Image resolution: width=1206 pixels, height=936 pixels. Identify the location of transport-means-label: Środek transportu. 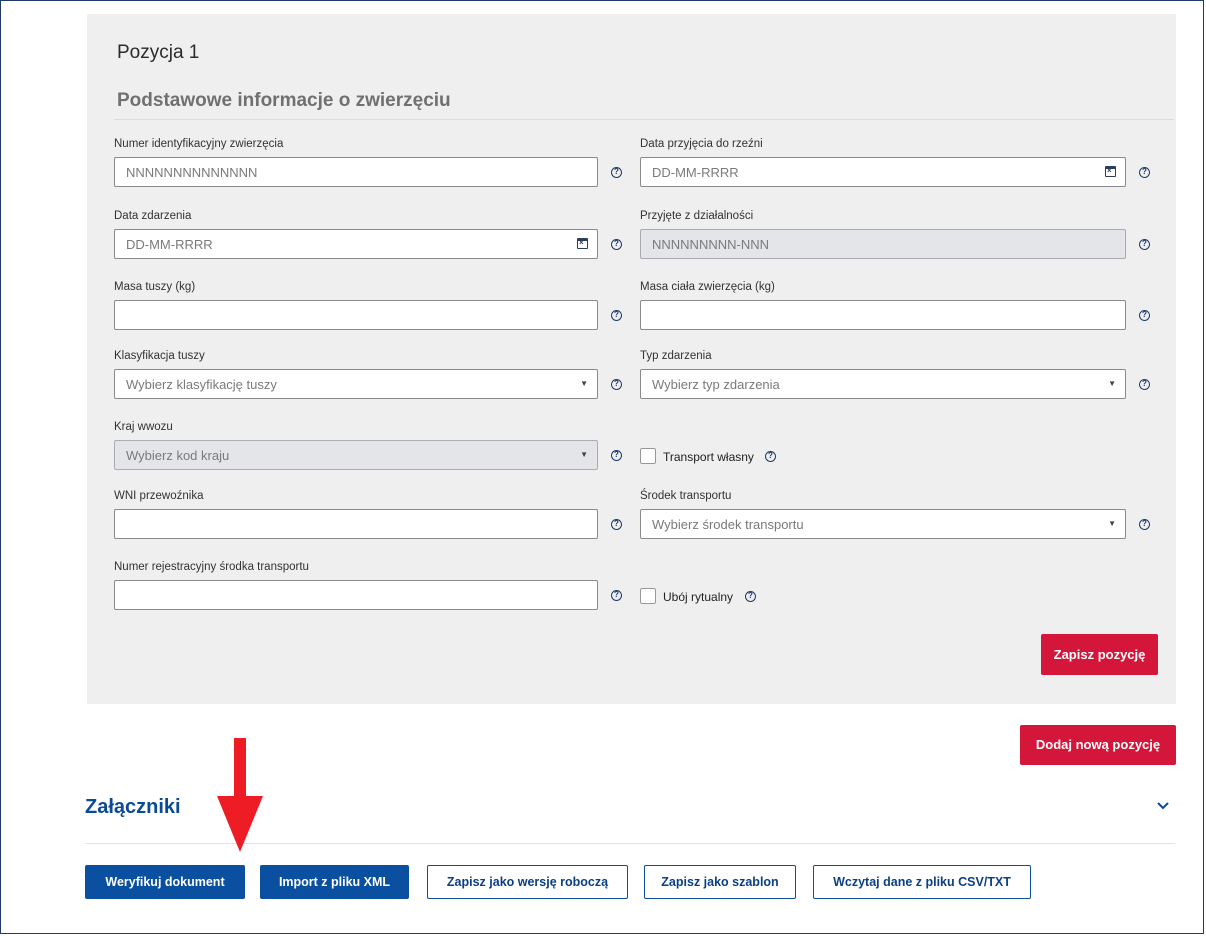
(686, 496).